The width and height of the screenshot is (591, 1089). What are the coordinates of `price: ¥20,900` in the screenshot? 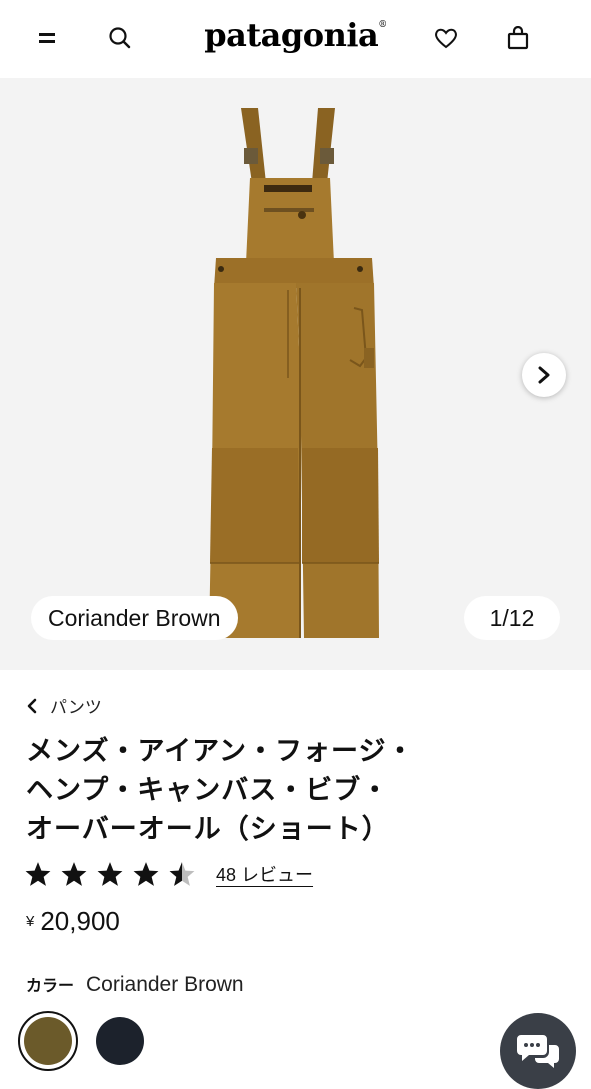 It's located at (73, 921).